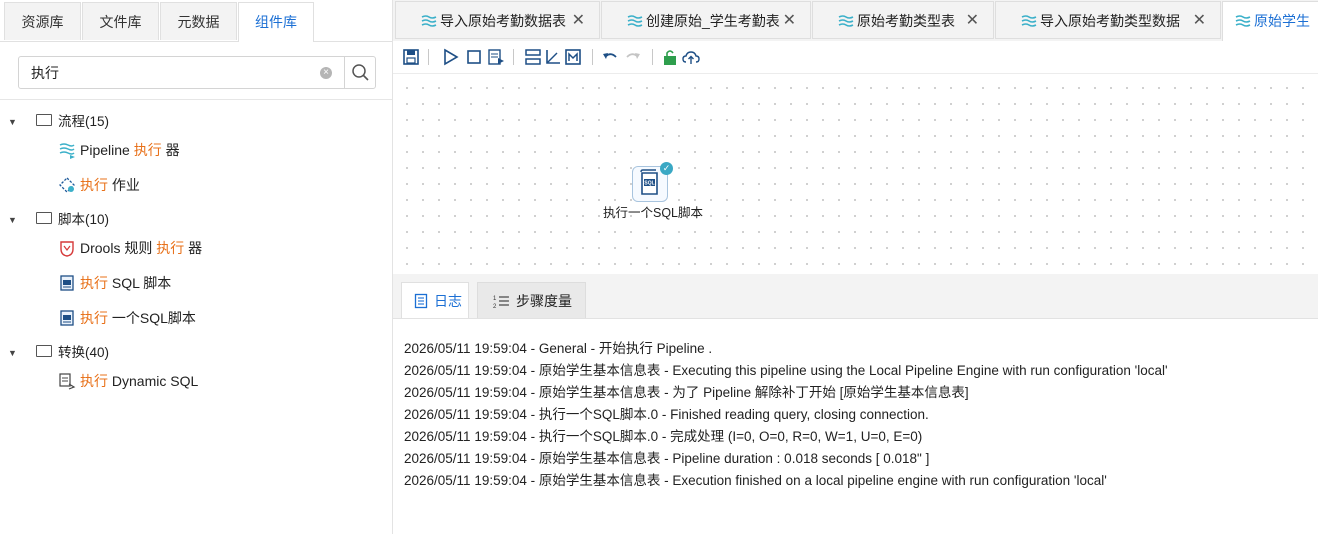 Image resolution: width=1318 pixels, height=534 pixels. What do you see at coordinates (903, 20) in the screenshot?
I see `doc-tab-attendance-type: 原始考勤类型表 ✕` at bounding box center [903, 20].